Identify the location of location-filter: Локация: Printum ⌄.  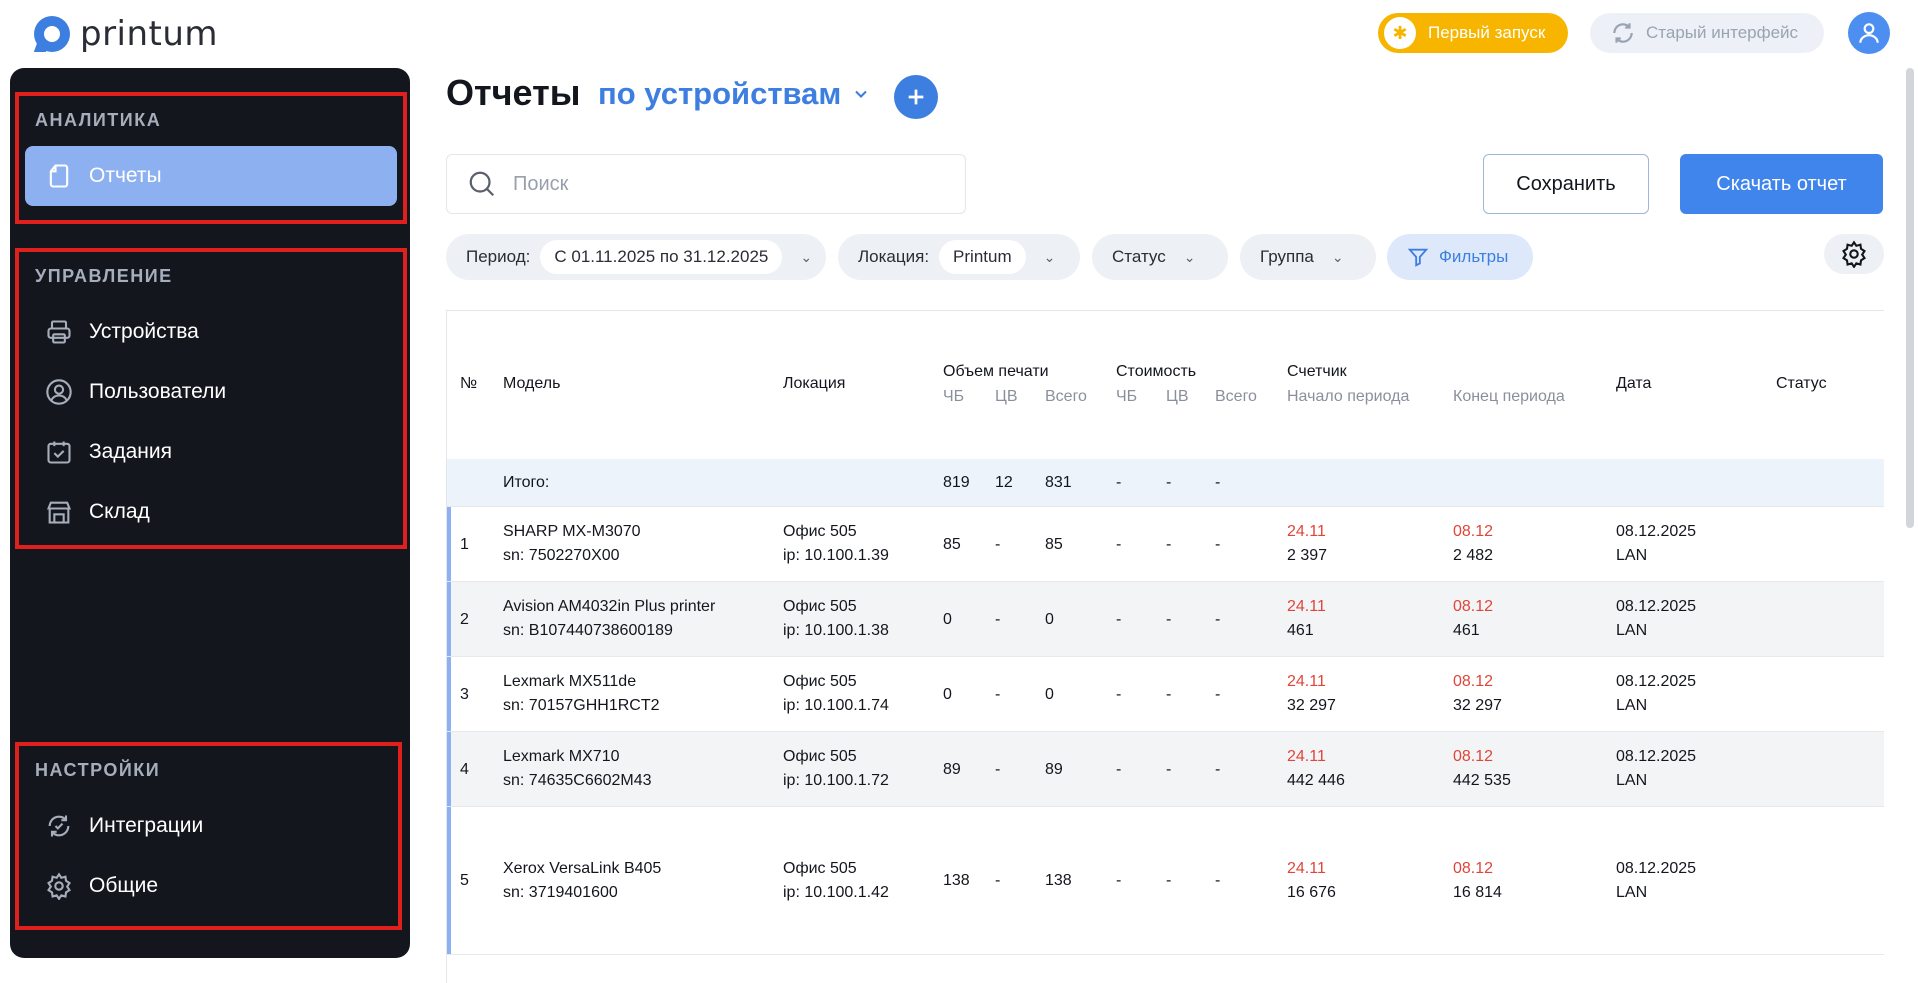
(959, 257).